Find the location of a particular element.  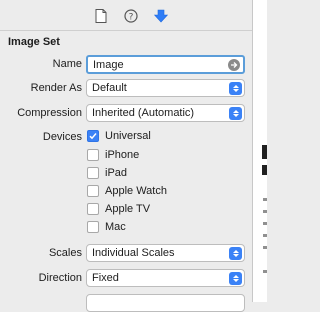

tab-bar-divider is located at coordinates (126, 30).